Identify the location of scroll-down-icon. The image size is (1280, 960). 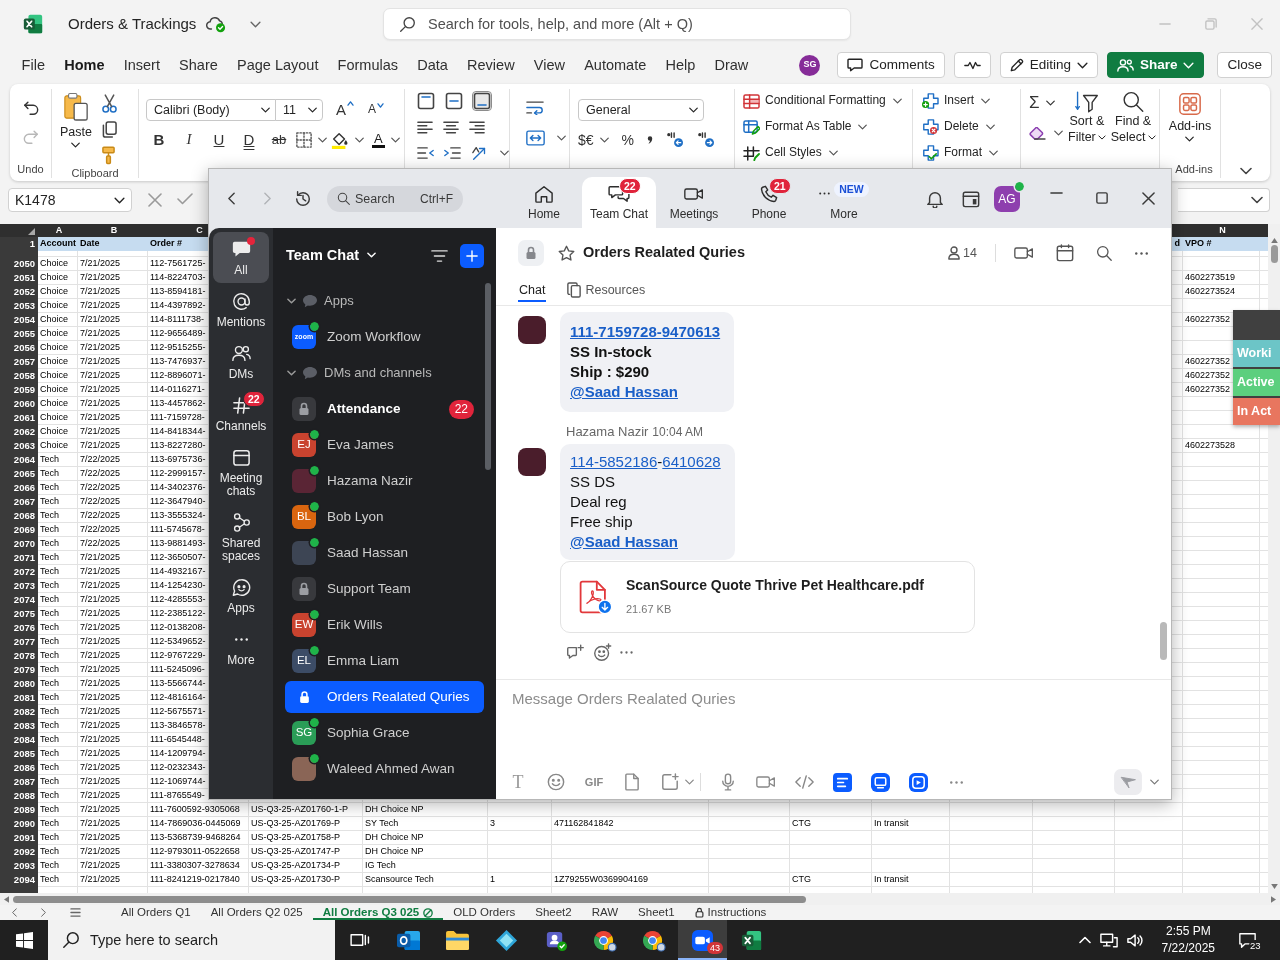
(1274, 886).